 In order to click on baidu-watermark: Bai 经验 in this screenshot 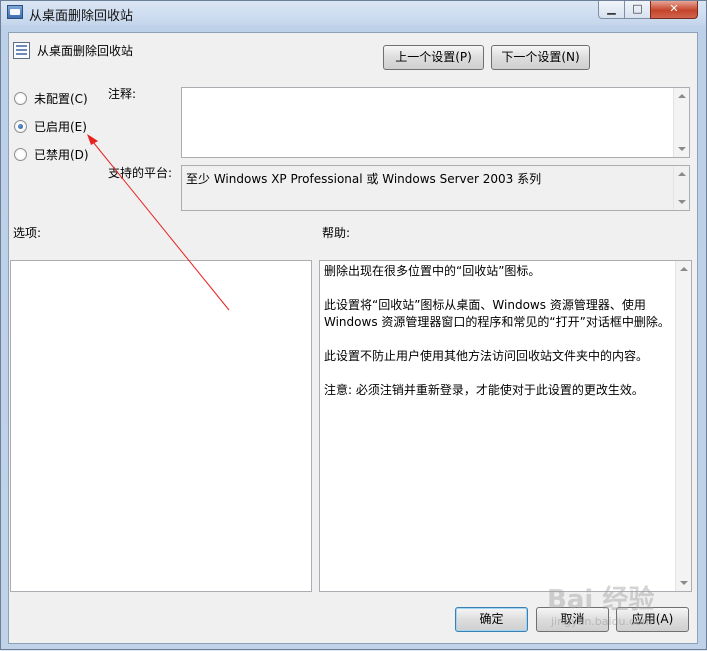, I will do `click(601, 600)`.